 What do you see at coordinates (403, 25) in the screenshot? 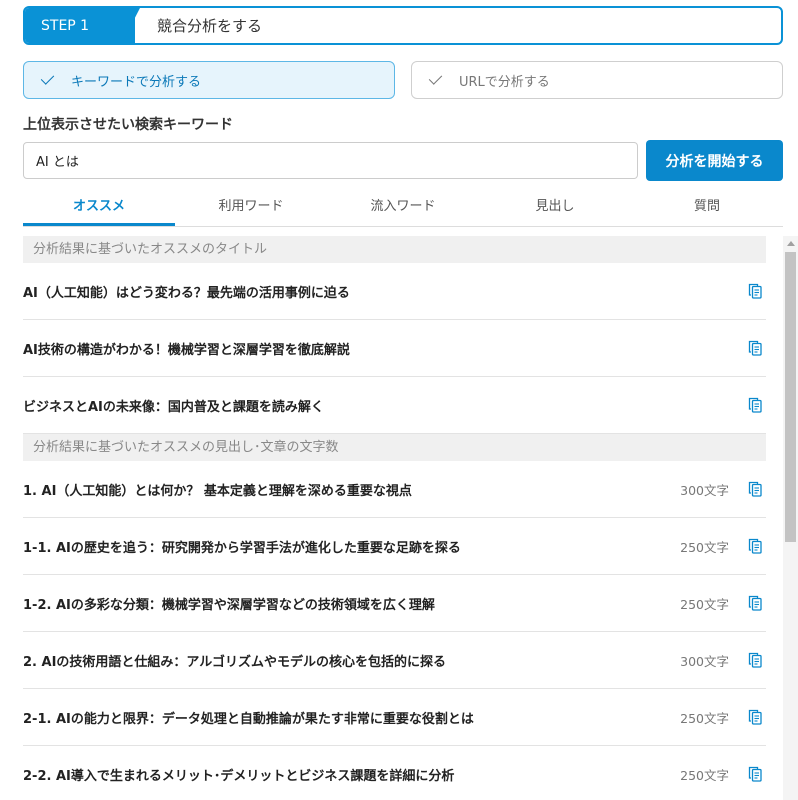
I see `step-bar: STEP 1 競合分析をする` at bounding box center [403, 25].